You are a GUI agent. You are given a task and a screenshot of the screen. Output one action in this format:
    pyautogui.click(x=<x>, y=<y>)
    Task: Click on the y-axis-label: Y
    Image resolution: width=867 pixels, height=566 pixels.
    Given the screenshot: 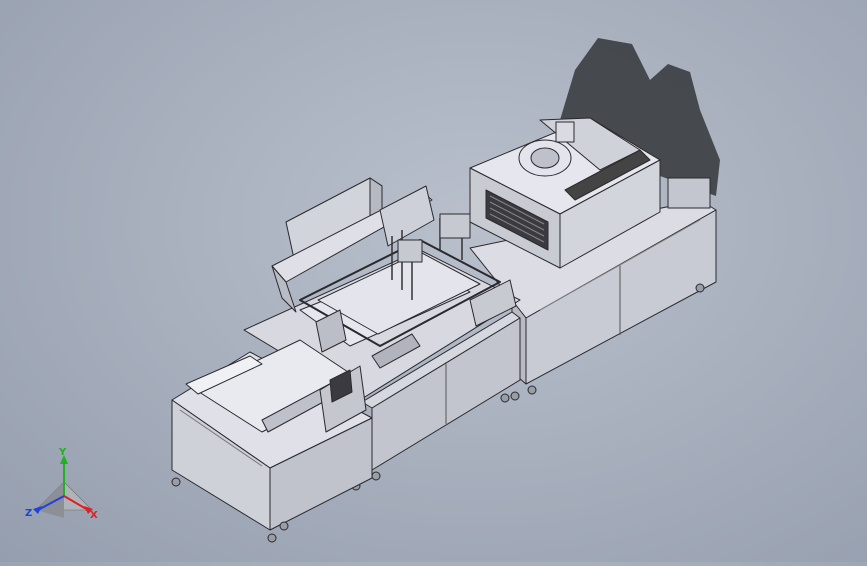 What is the action you would take?
    pyautogui.click(x=62, y=453)
    